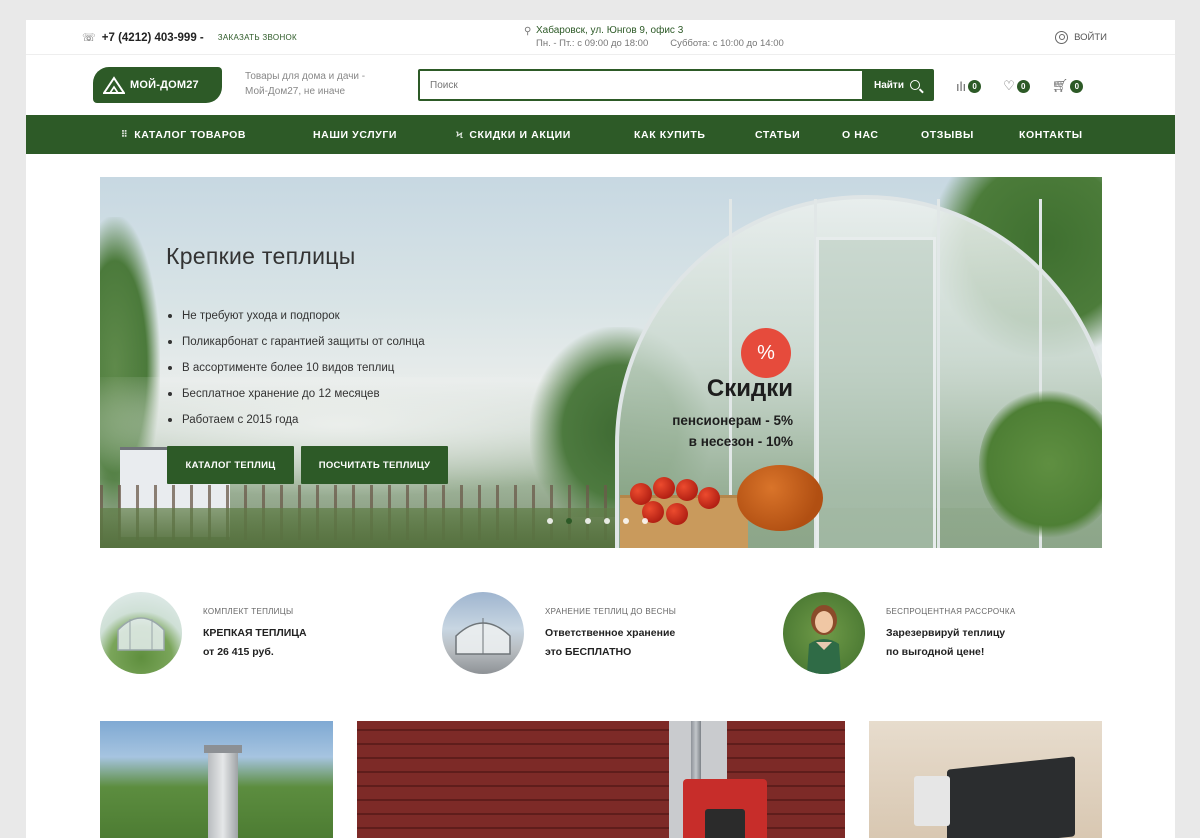 The image size is (1200, 838). Describe the element at coordinates (223, 749) in the screenshot. I see `chimney-cap-image` at that location.